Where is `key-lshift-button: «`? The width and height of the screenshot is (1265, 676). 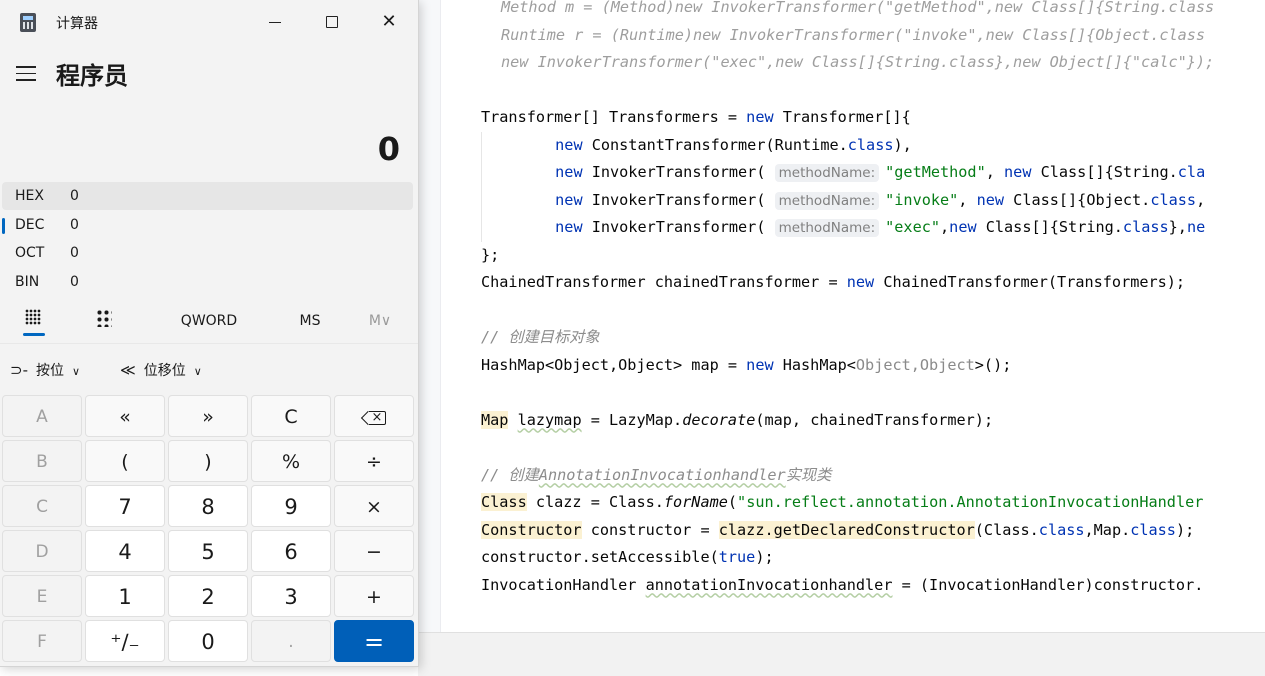
key-lshift-button: « is located at coordinates (125, 416).